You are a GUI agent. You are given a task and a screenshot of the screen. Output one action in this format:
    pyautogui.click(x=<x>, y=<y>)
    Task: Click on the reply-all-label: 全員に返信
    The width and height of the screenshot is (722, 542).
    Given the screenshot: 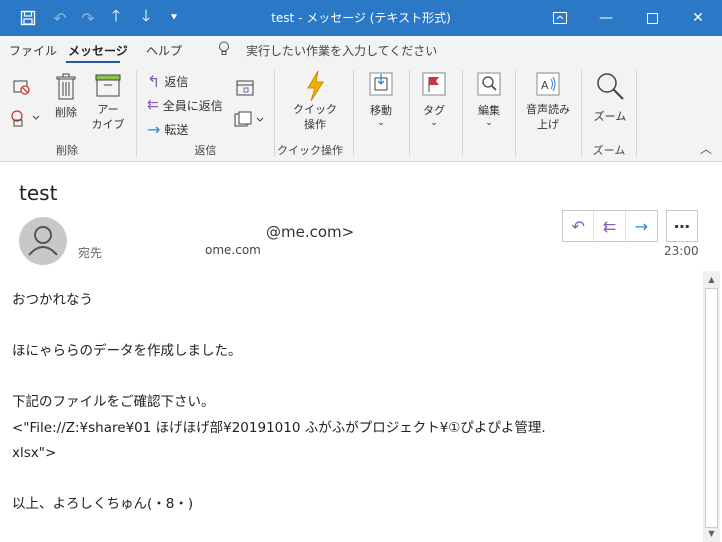 What is the action you would take?
    pyautogui.click(x=192, y=105)
    